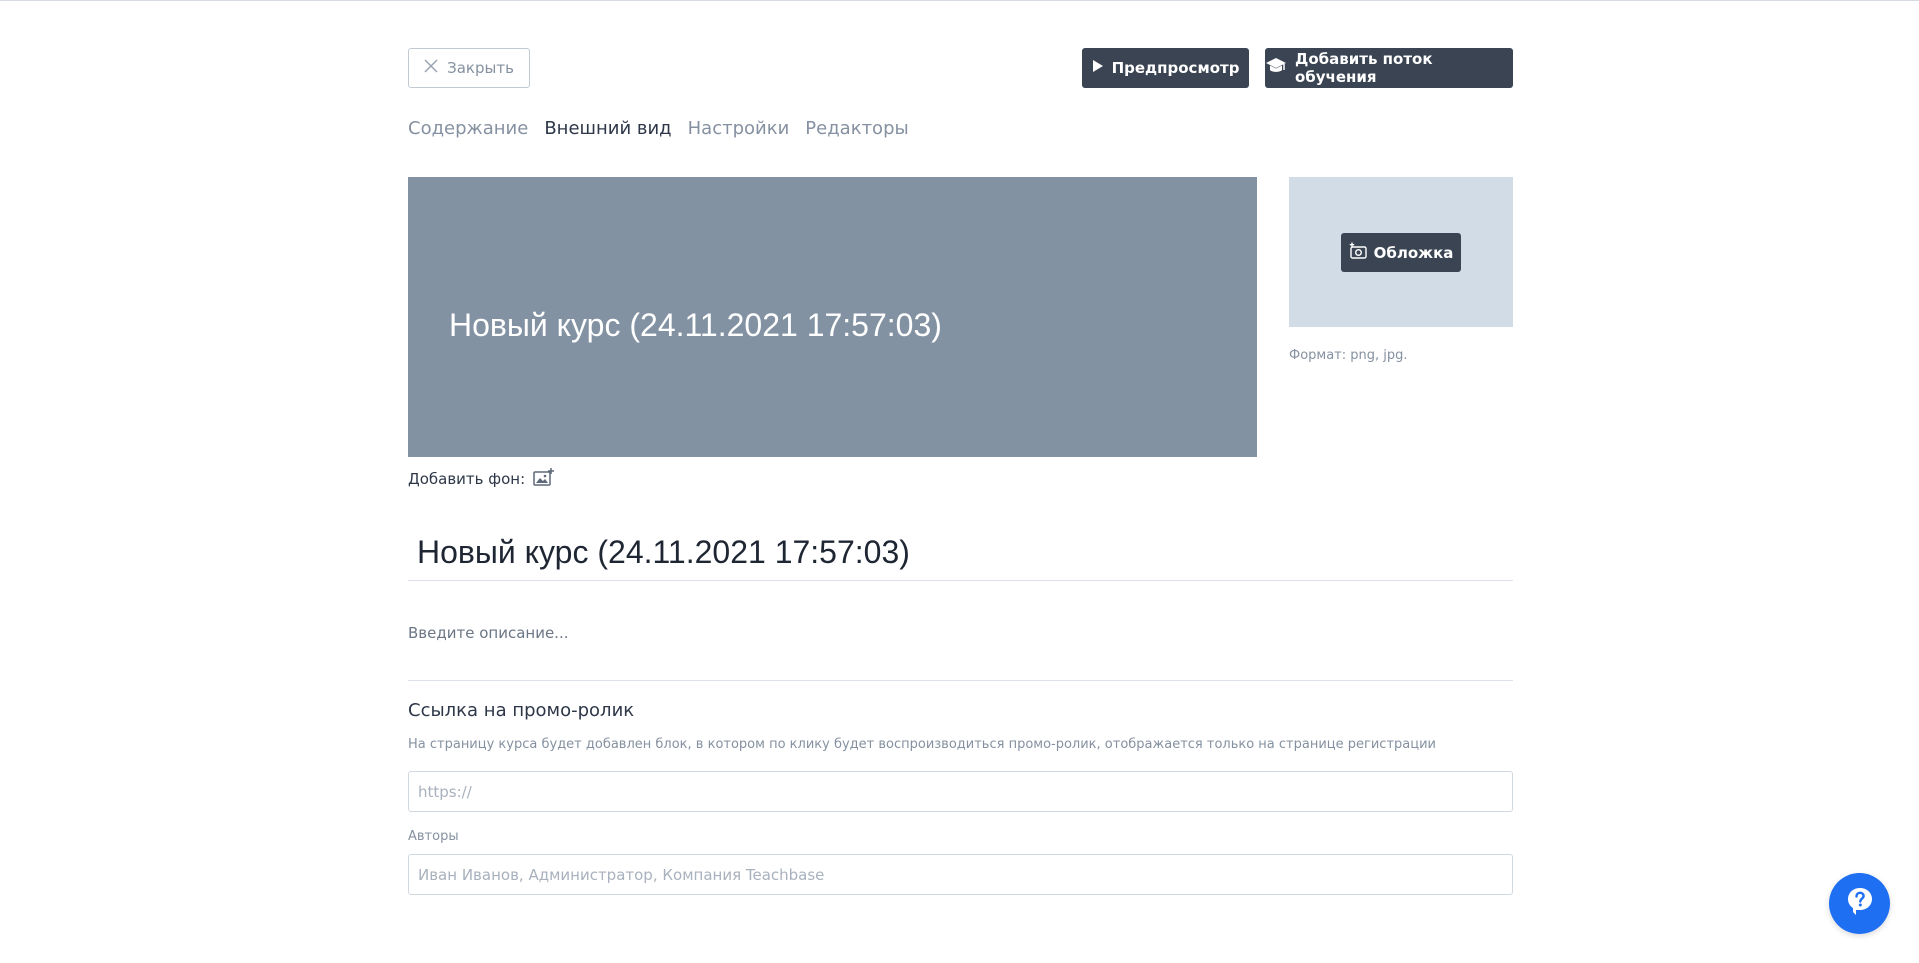  Describe the element at coordinates (960, 791) in the screenshot. I see `promo-url-input` at that location.